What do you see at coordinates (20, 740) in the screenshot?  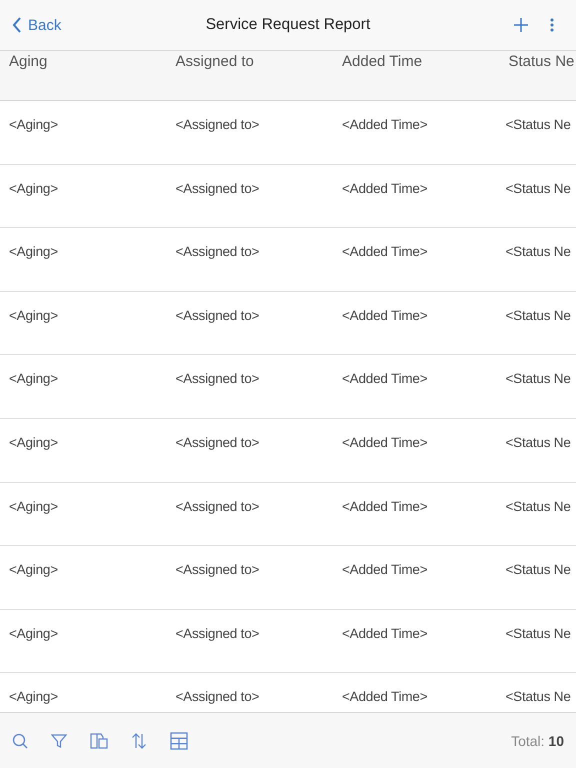 I see `search-icon` at bounding box center [20, 740].